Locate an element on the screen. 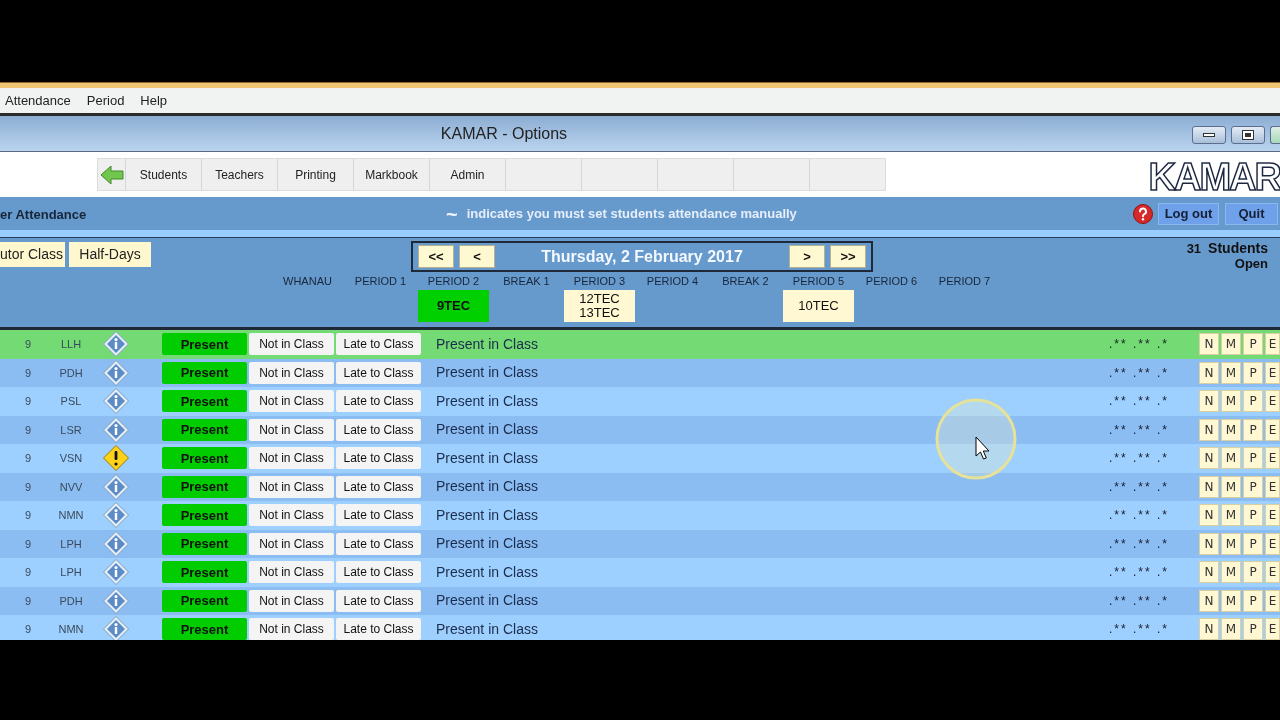 The width and height of the screenshot is (1280, 720). header-button: Quit is located at coordinates (1251, 213).